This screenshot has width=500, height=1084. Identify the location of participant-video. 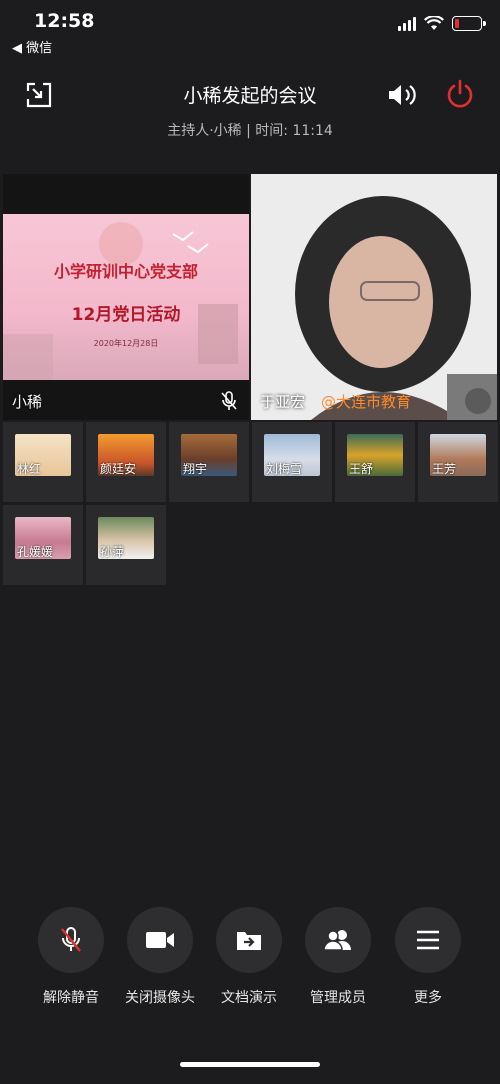
(374, 297).